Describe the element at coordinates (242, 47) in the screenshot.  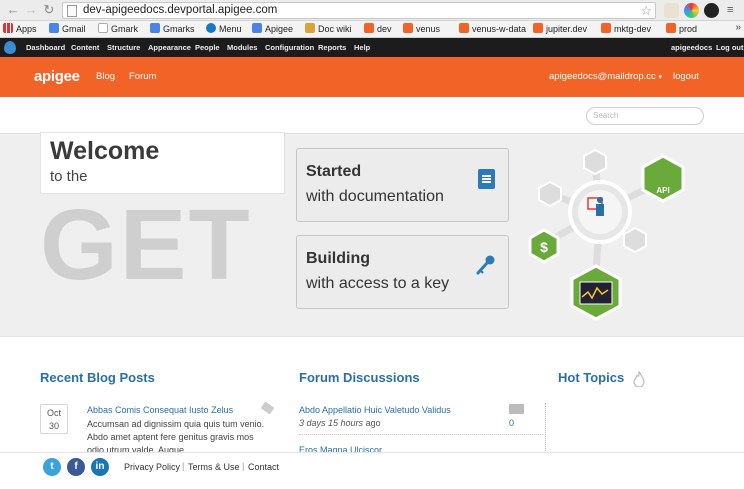
I see `admin-item-modules: Modules` at that location.